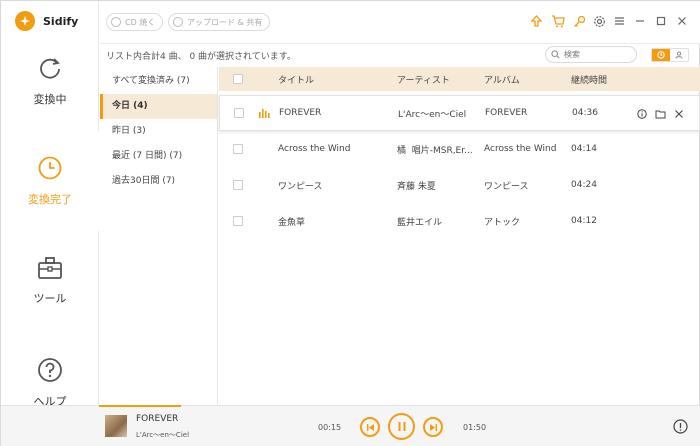 The image size is (700, 446). What do you see at coordinates (459, 185) in the screenshot?
I see `table-row: ワンピース 斉藤 朱夏 ワンピース 04:24` at bounding box center [459, 185].